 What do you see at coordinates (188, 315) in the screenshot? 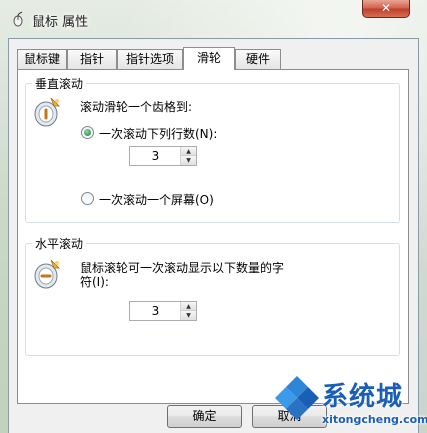
I see `chars-down-arrow-icon: ▼` at bounding box center [188, 315].